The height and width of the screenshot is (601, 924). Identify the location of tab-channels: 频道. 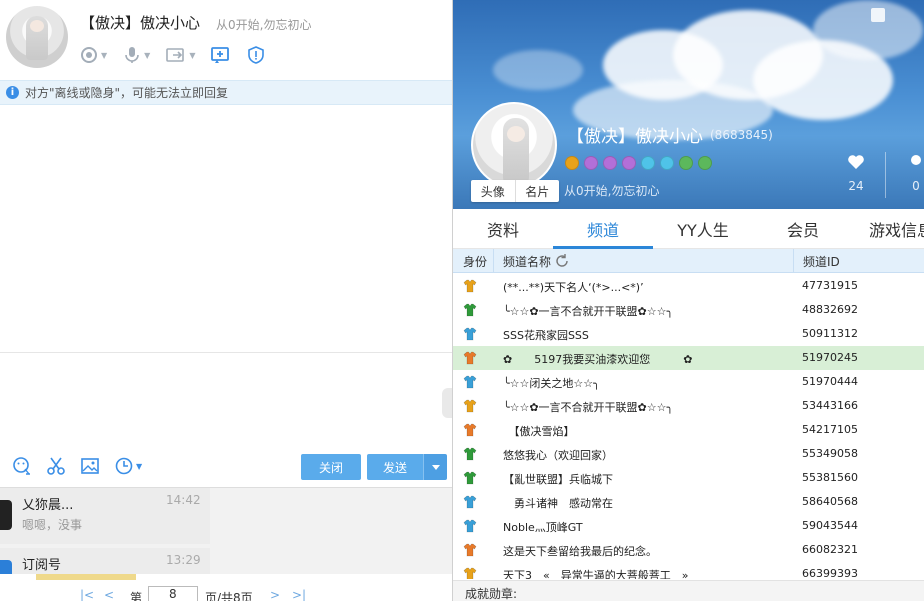
(603, 229).